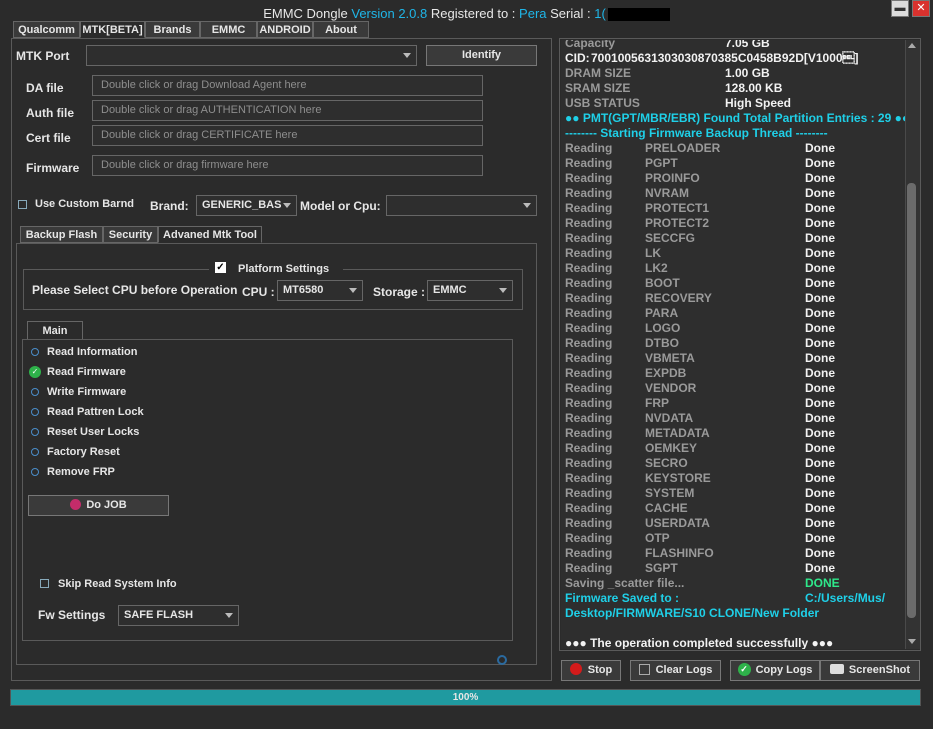 The image size is (933, 729). I want to click on log-partition-row: LK, so click(653, 253).